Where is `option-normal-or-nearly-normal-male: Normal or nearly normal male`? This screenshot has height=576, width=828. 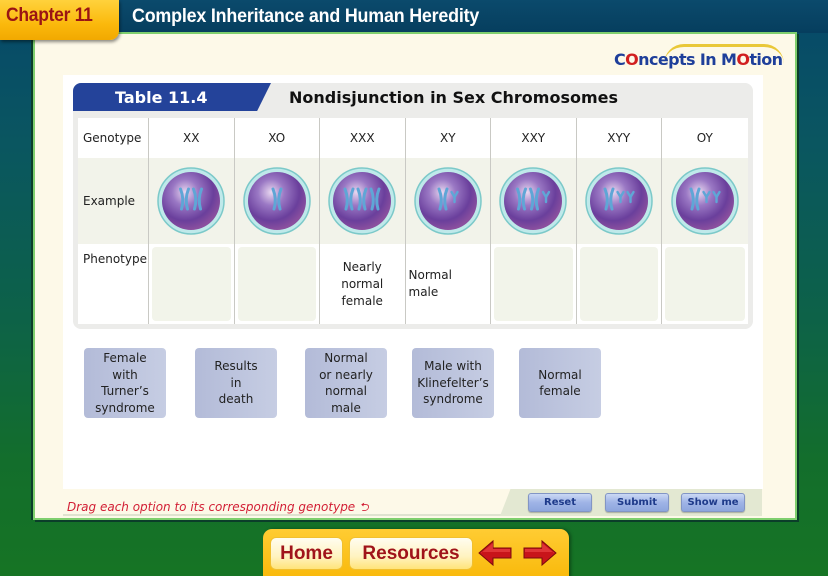 option-normal-or-nearly-normal-male: Normal or nearly normal male is located at coordinates (346, 383).